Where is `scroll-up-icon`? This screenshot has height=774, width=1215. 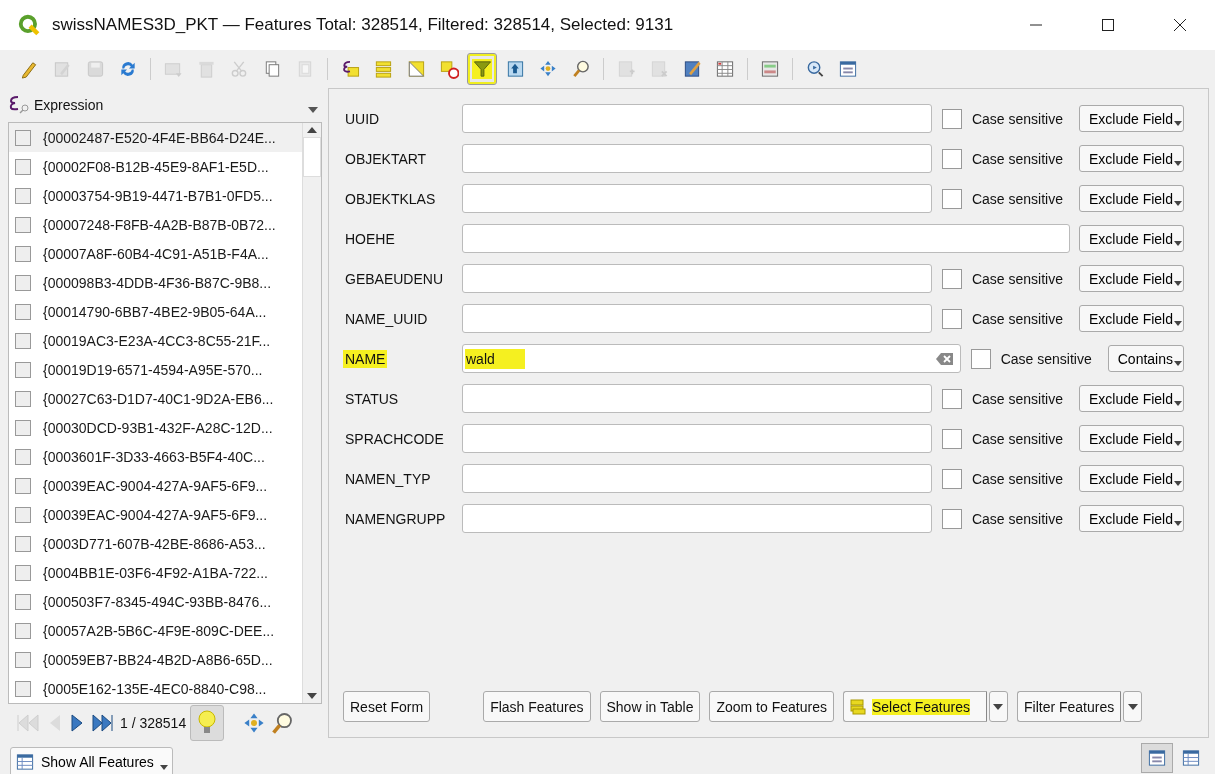
scroll-up-icon is located at coordinates (312, 130).